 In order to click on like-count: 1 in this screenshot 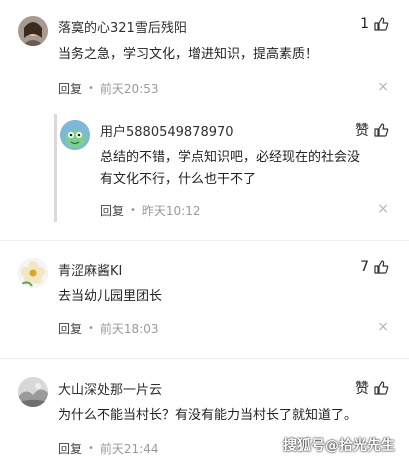, I will do `click(364, 24)`.